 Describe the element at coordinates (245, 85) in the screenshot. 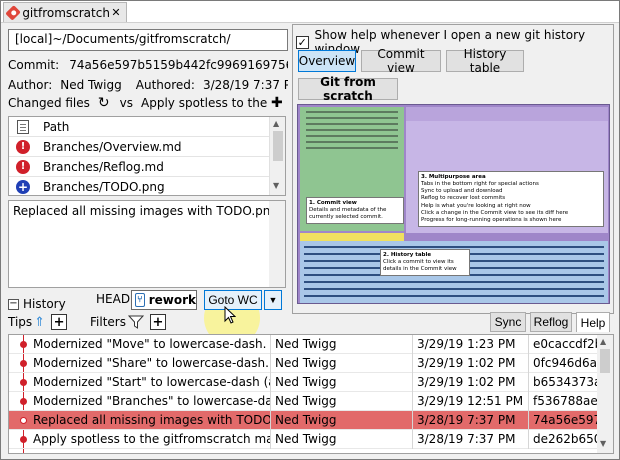

I see `authored-value: 3/28/19 7:37 PM` at that location.